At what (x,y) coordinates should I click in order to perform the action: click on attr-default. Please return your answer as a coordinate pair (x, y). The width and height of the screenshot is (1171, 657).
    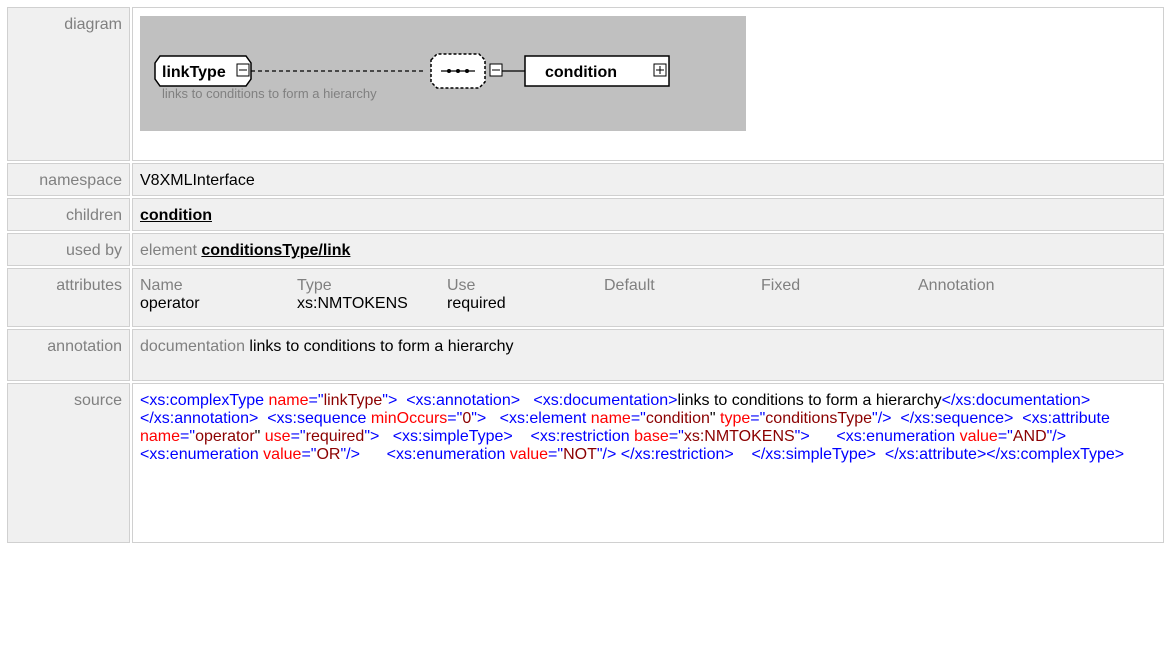
    Looking at the image, I should click on (682, 304).